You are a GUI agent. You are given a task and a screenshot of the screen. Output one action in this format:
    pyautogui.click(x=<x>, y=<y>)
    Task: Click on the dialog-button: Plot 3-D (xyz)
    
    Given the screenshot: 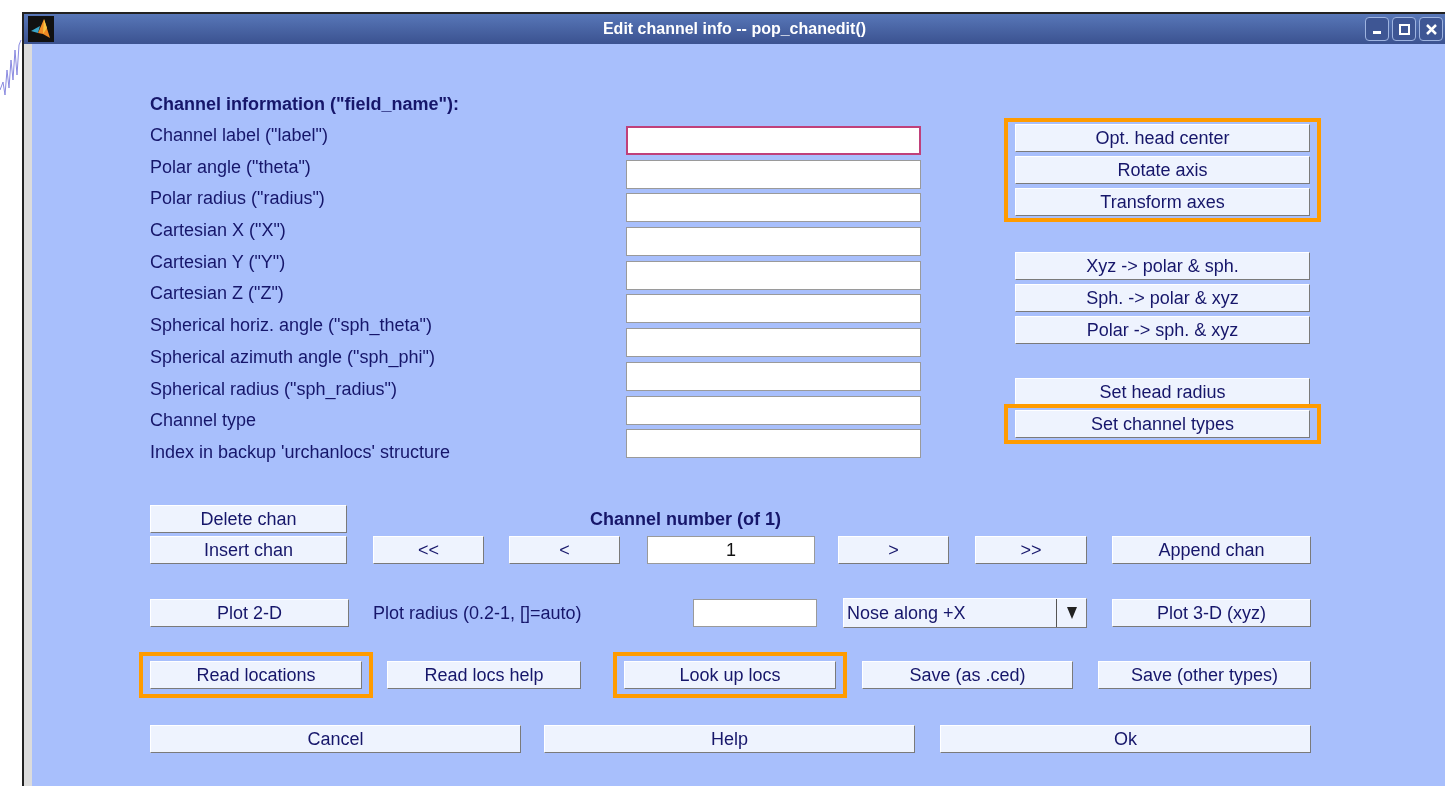 What is the action you would take?
    pyautogui.click(x=1211, y=613)
    